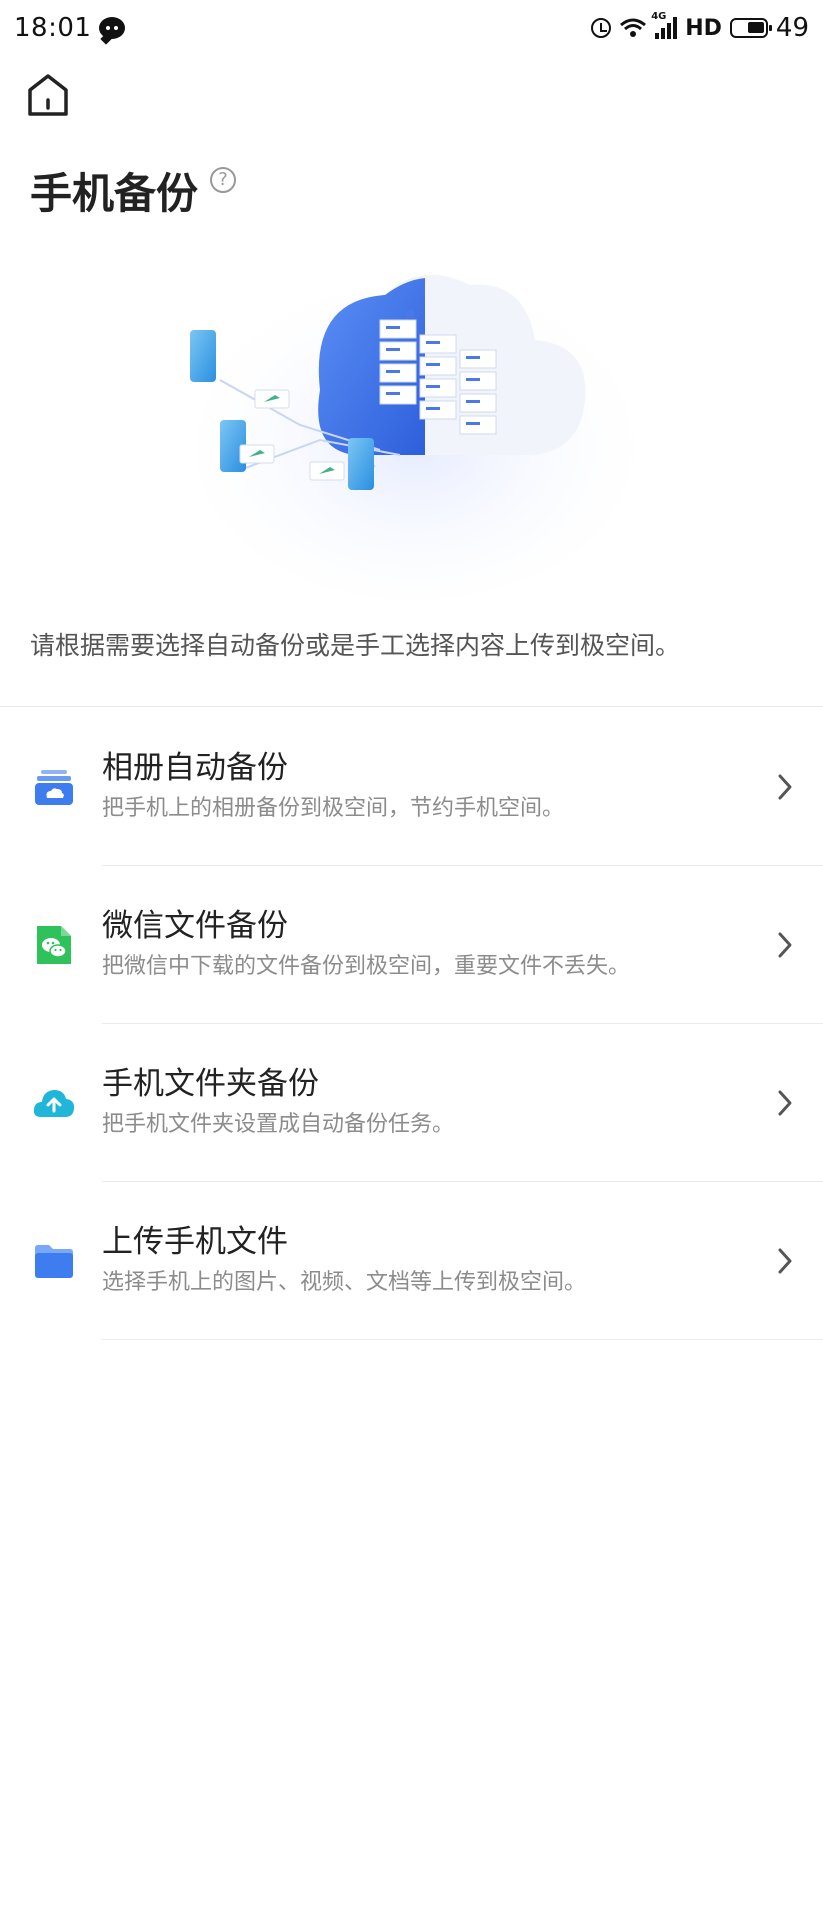 This screenshot has height=1920, width=823. Describe the element at coordinates (54, 1261) in the screenshot. I see `folder-icon` at that location.